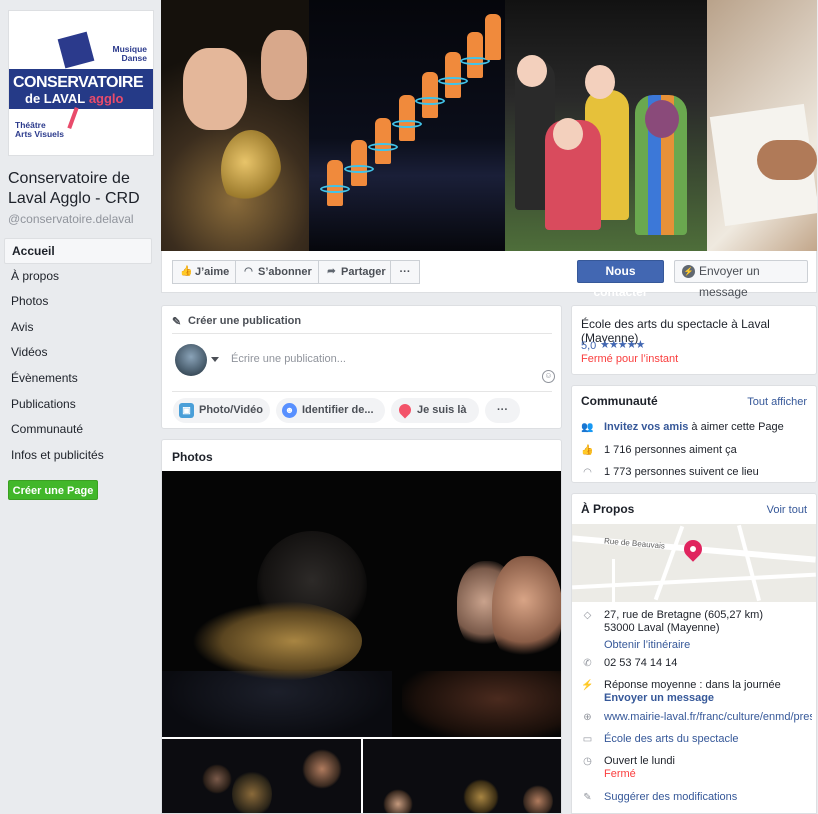 This screenshot has height=814, width=818. What do you see at coordinates (692, 685) in the screenshot?
I see `response-time: Réponse moyenne : dans la journée` at bounding box center [692, 685].